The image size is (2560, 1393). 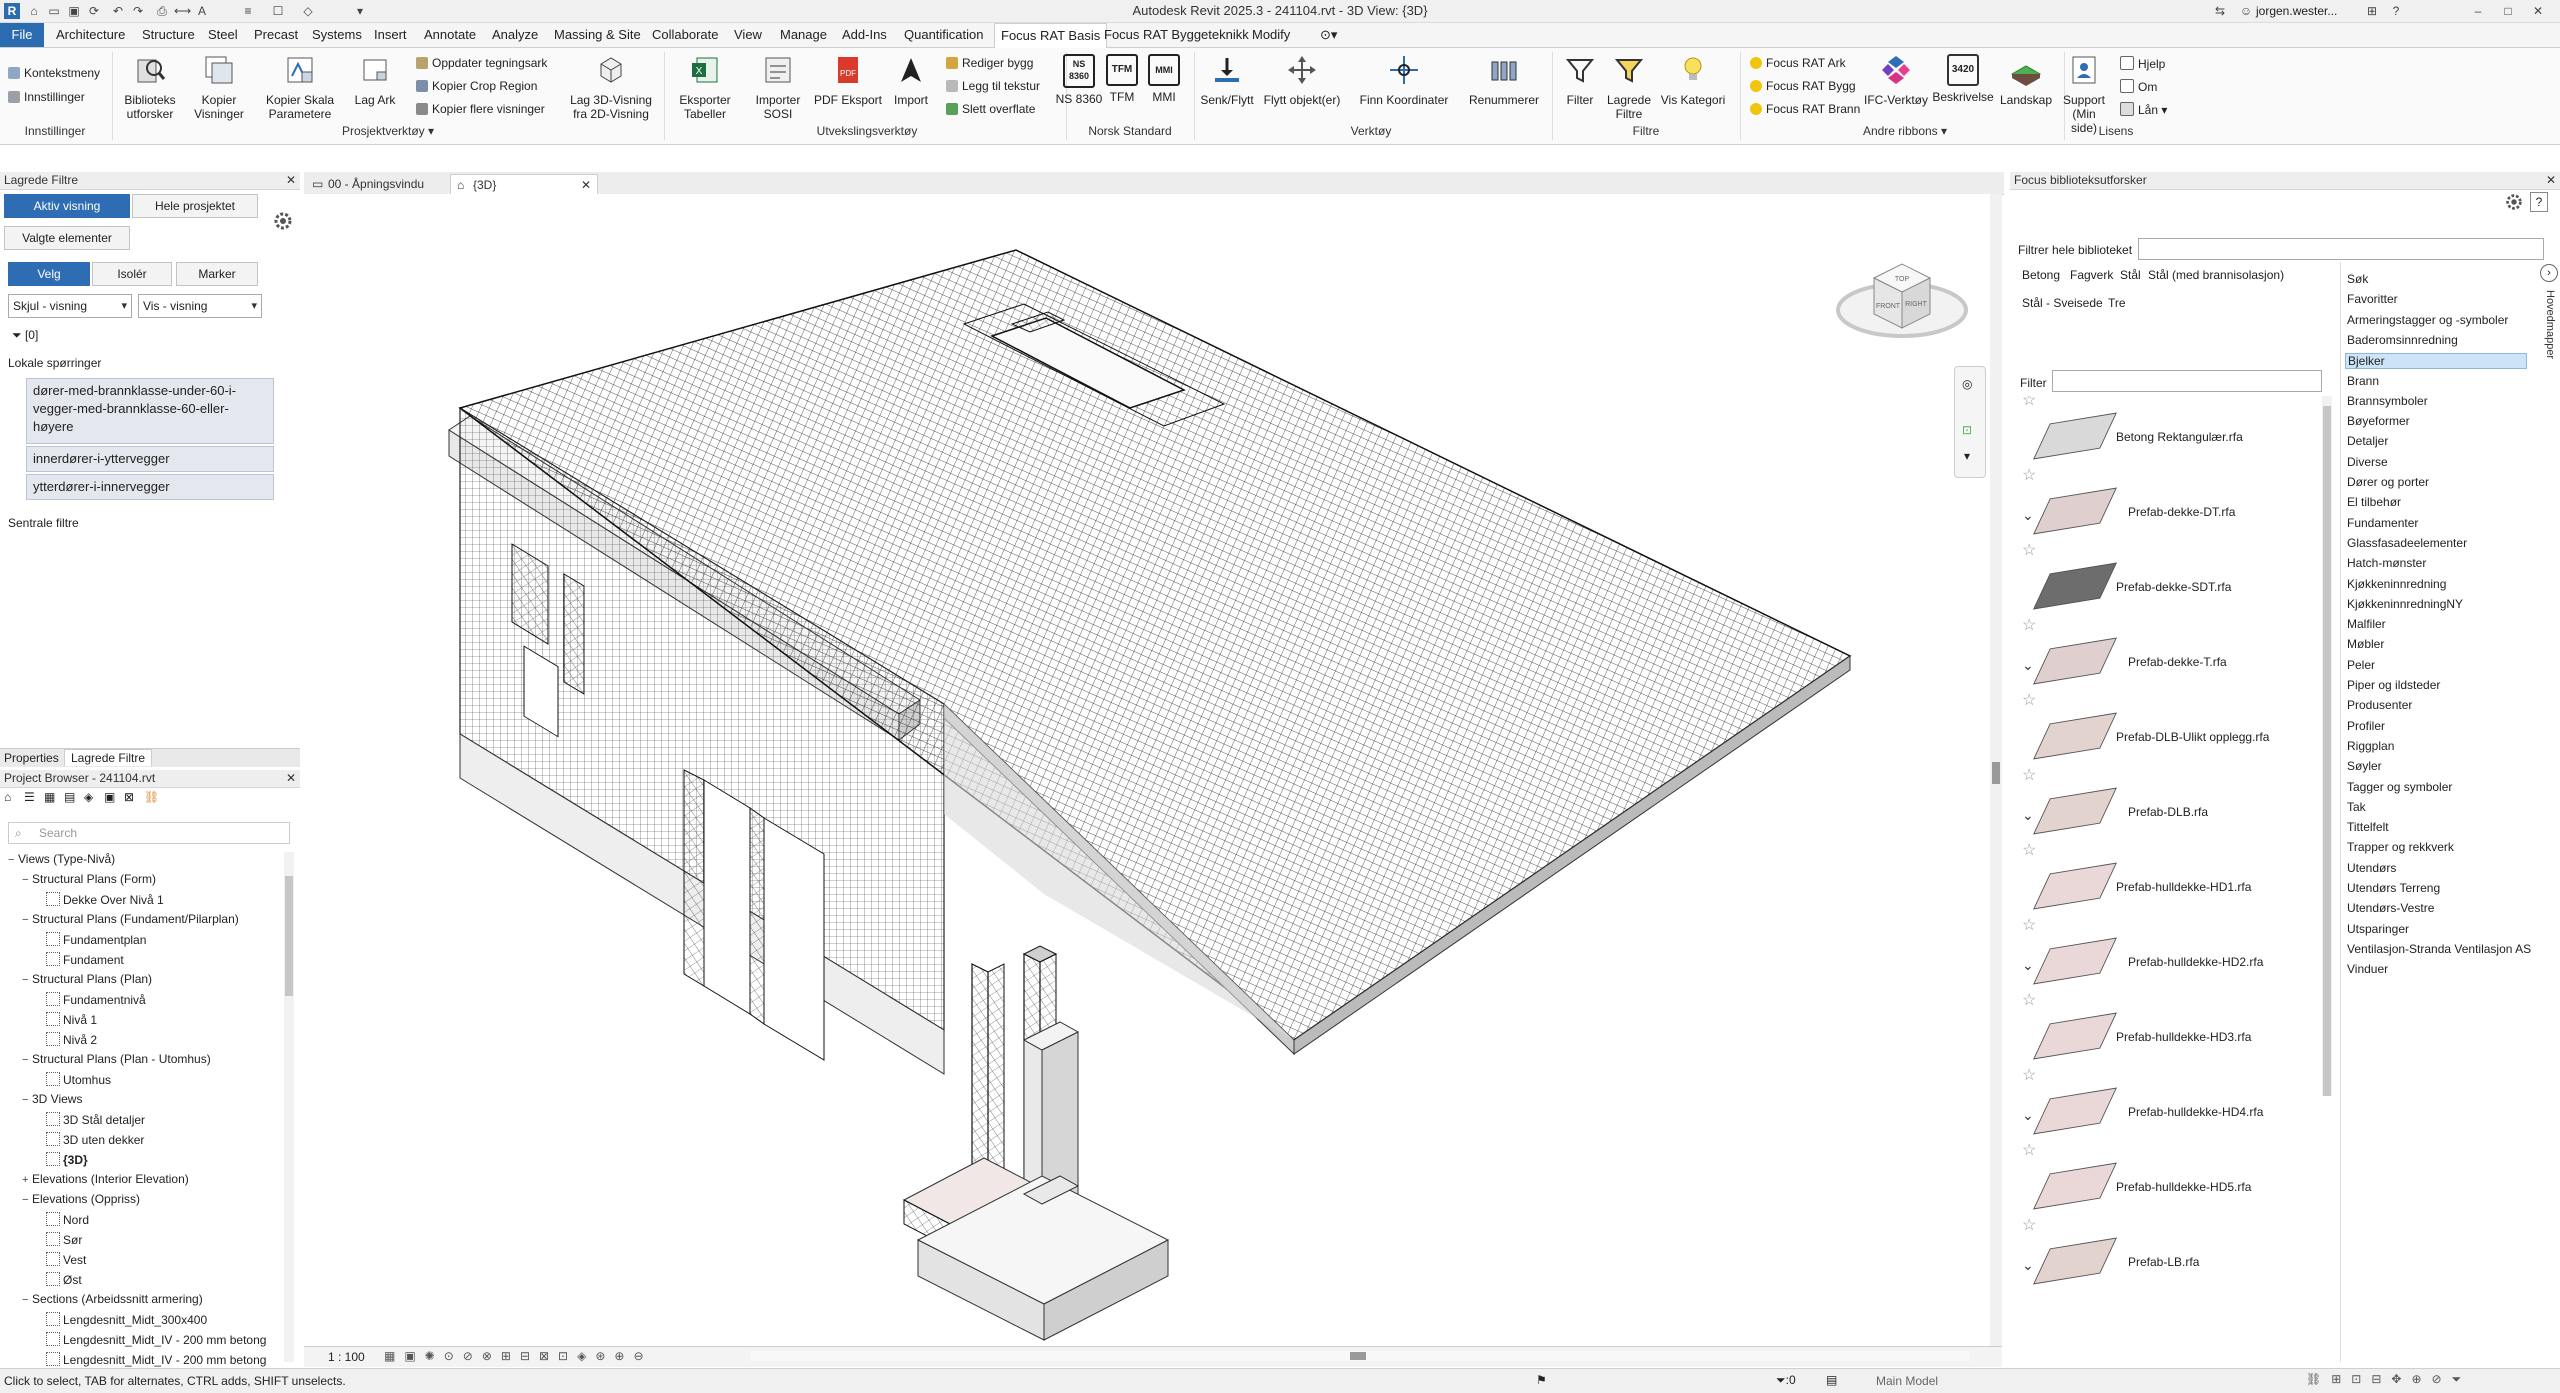 I want to click on category-item: Piper og ildsteder, so click(x=2393, y=685).